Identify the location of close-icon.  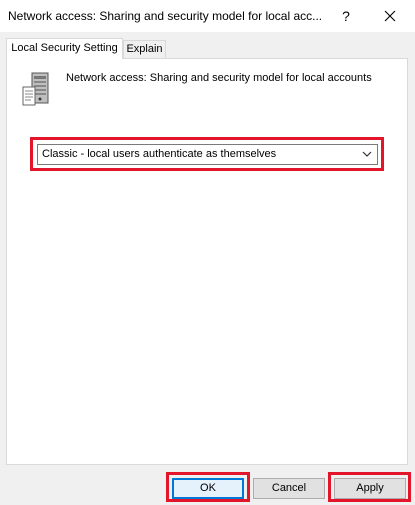
(390, 16).